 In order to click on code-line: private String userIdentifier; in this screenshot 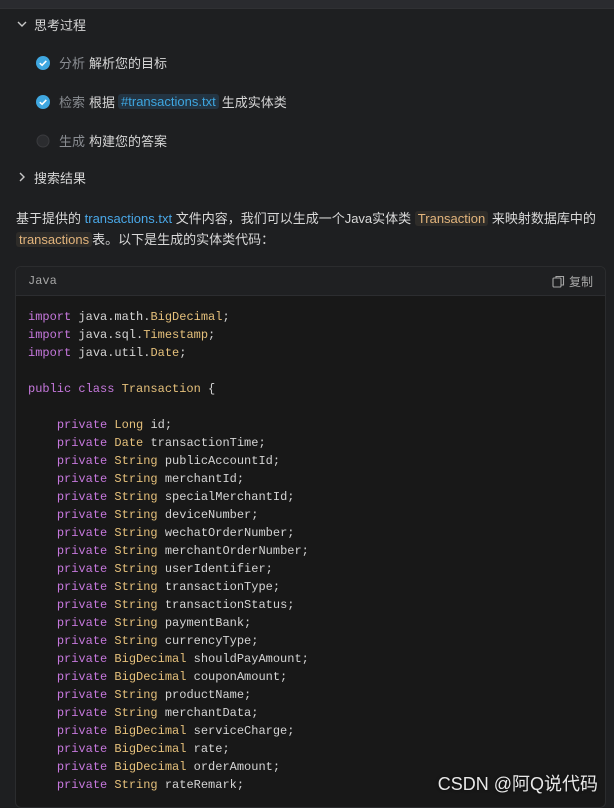, I will do `click(310, 569)`.